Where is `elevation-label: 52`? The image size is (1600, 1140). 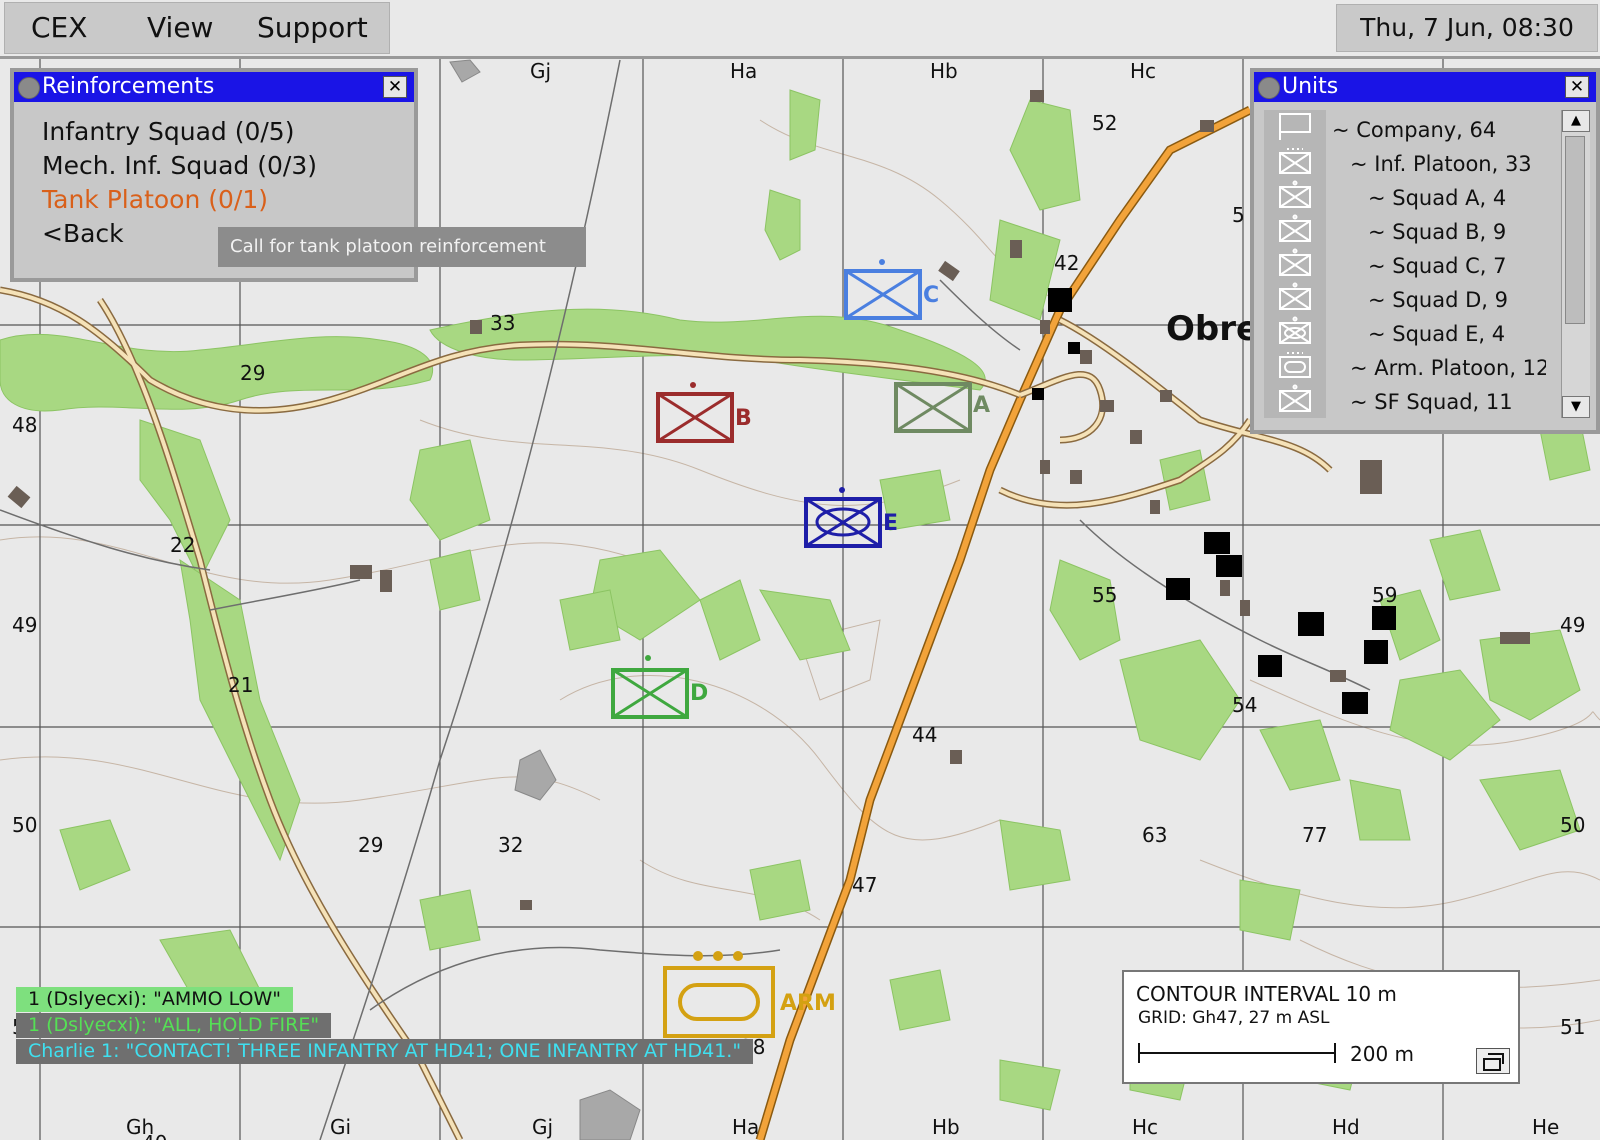
elevation-label: 52 is located at coordinates (1104, 123).